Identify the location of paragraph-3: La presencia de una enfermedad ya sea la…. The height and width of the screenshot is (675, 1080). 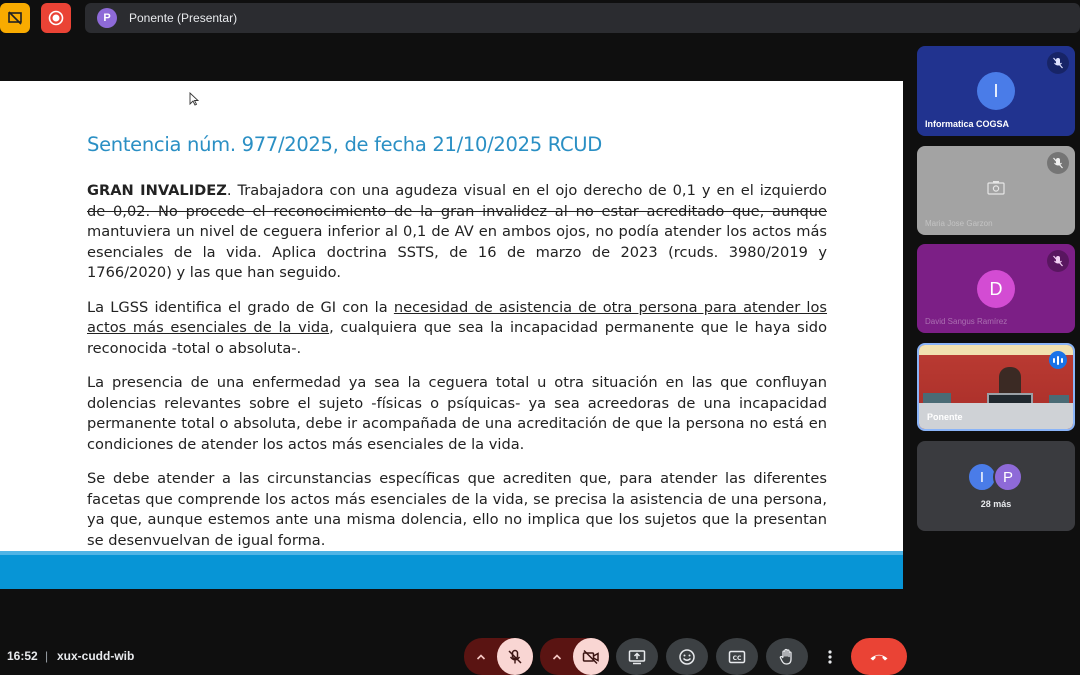
(457, 413).